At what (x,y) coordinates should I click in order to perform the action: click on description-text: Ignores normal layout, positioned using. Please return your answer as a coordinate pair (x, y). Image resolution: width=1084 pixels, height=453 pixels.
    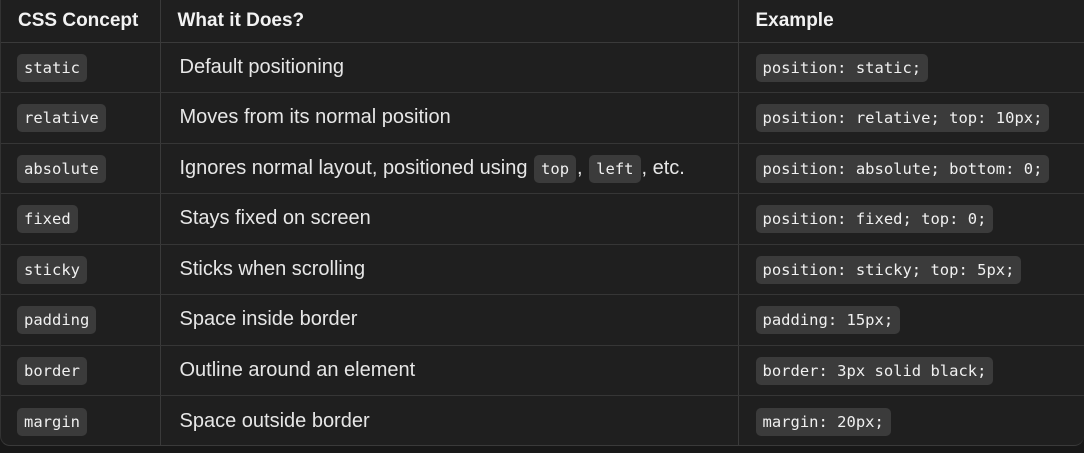
    Looking at the image, I should click on (356, 167).